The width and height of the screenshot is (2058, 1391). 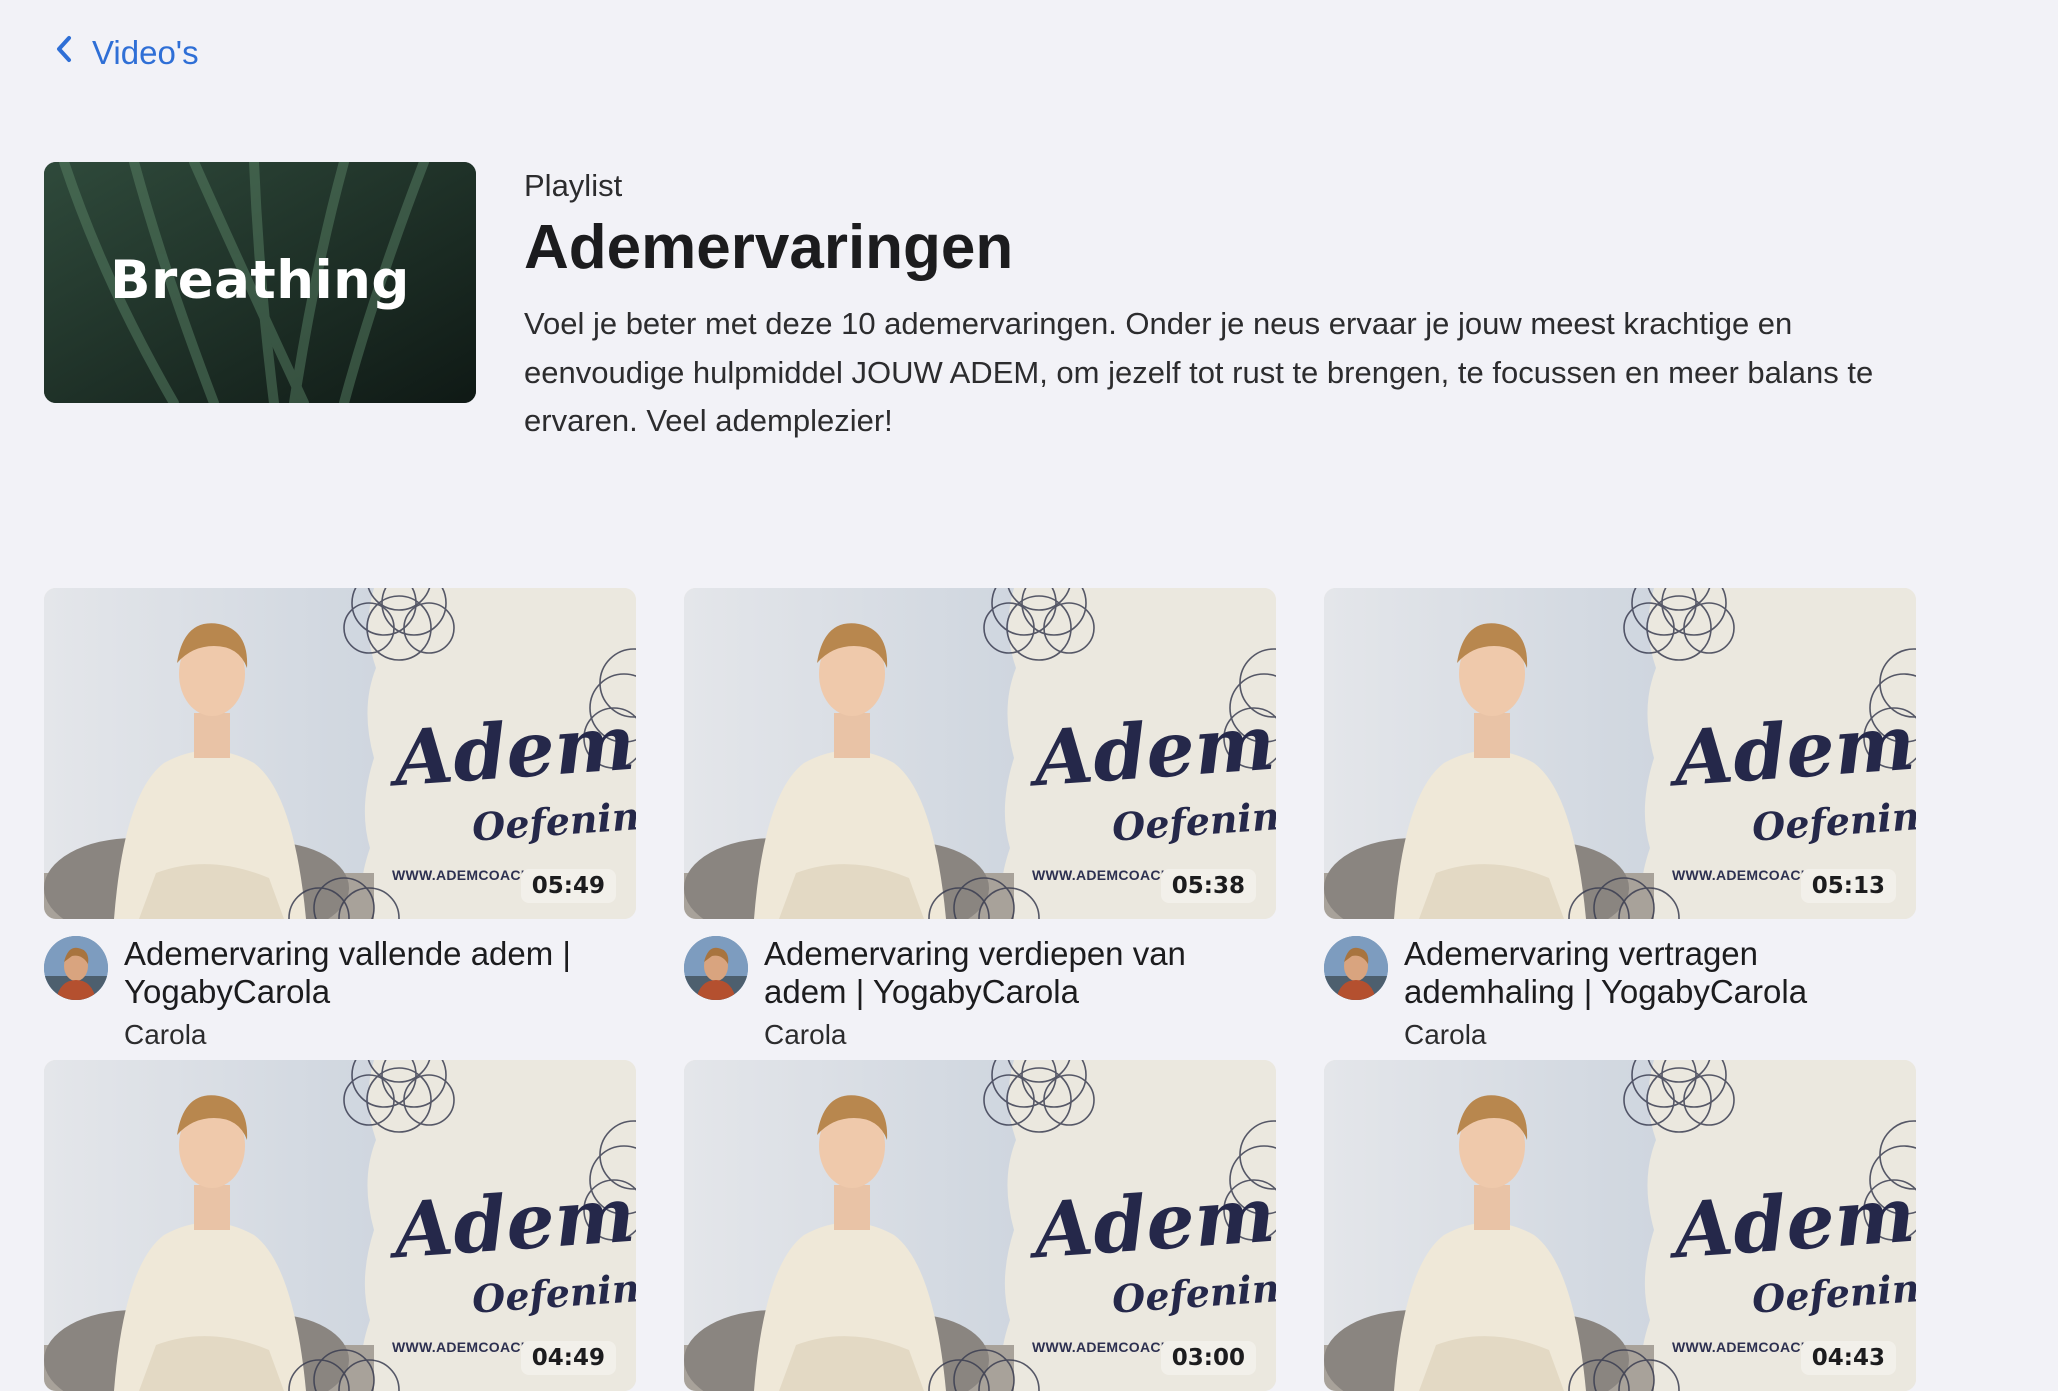 I want to click on playlist-title: Ademervaringen, so click(x=769, y=247).